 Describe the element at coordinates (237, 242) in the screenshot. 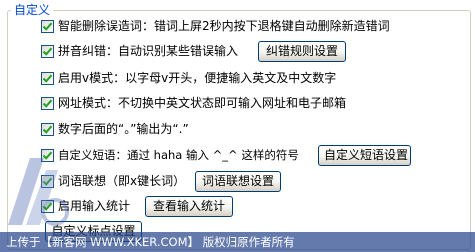

I see `watermark-footer: 上传于【新客网 WWW.XKER.COM】 版权归原作者所有` at that location.